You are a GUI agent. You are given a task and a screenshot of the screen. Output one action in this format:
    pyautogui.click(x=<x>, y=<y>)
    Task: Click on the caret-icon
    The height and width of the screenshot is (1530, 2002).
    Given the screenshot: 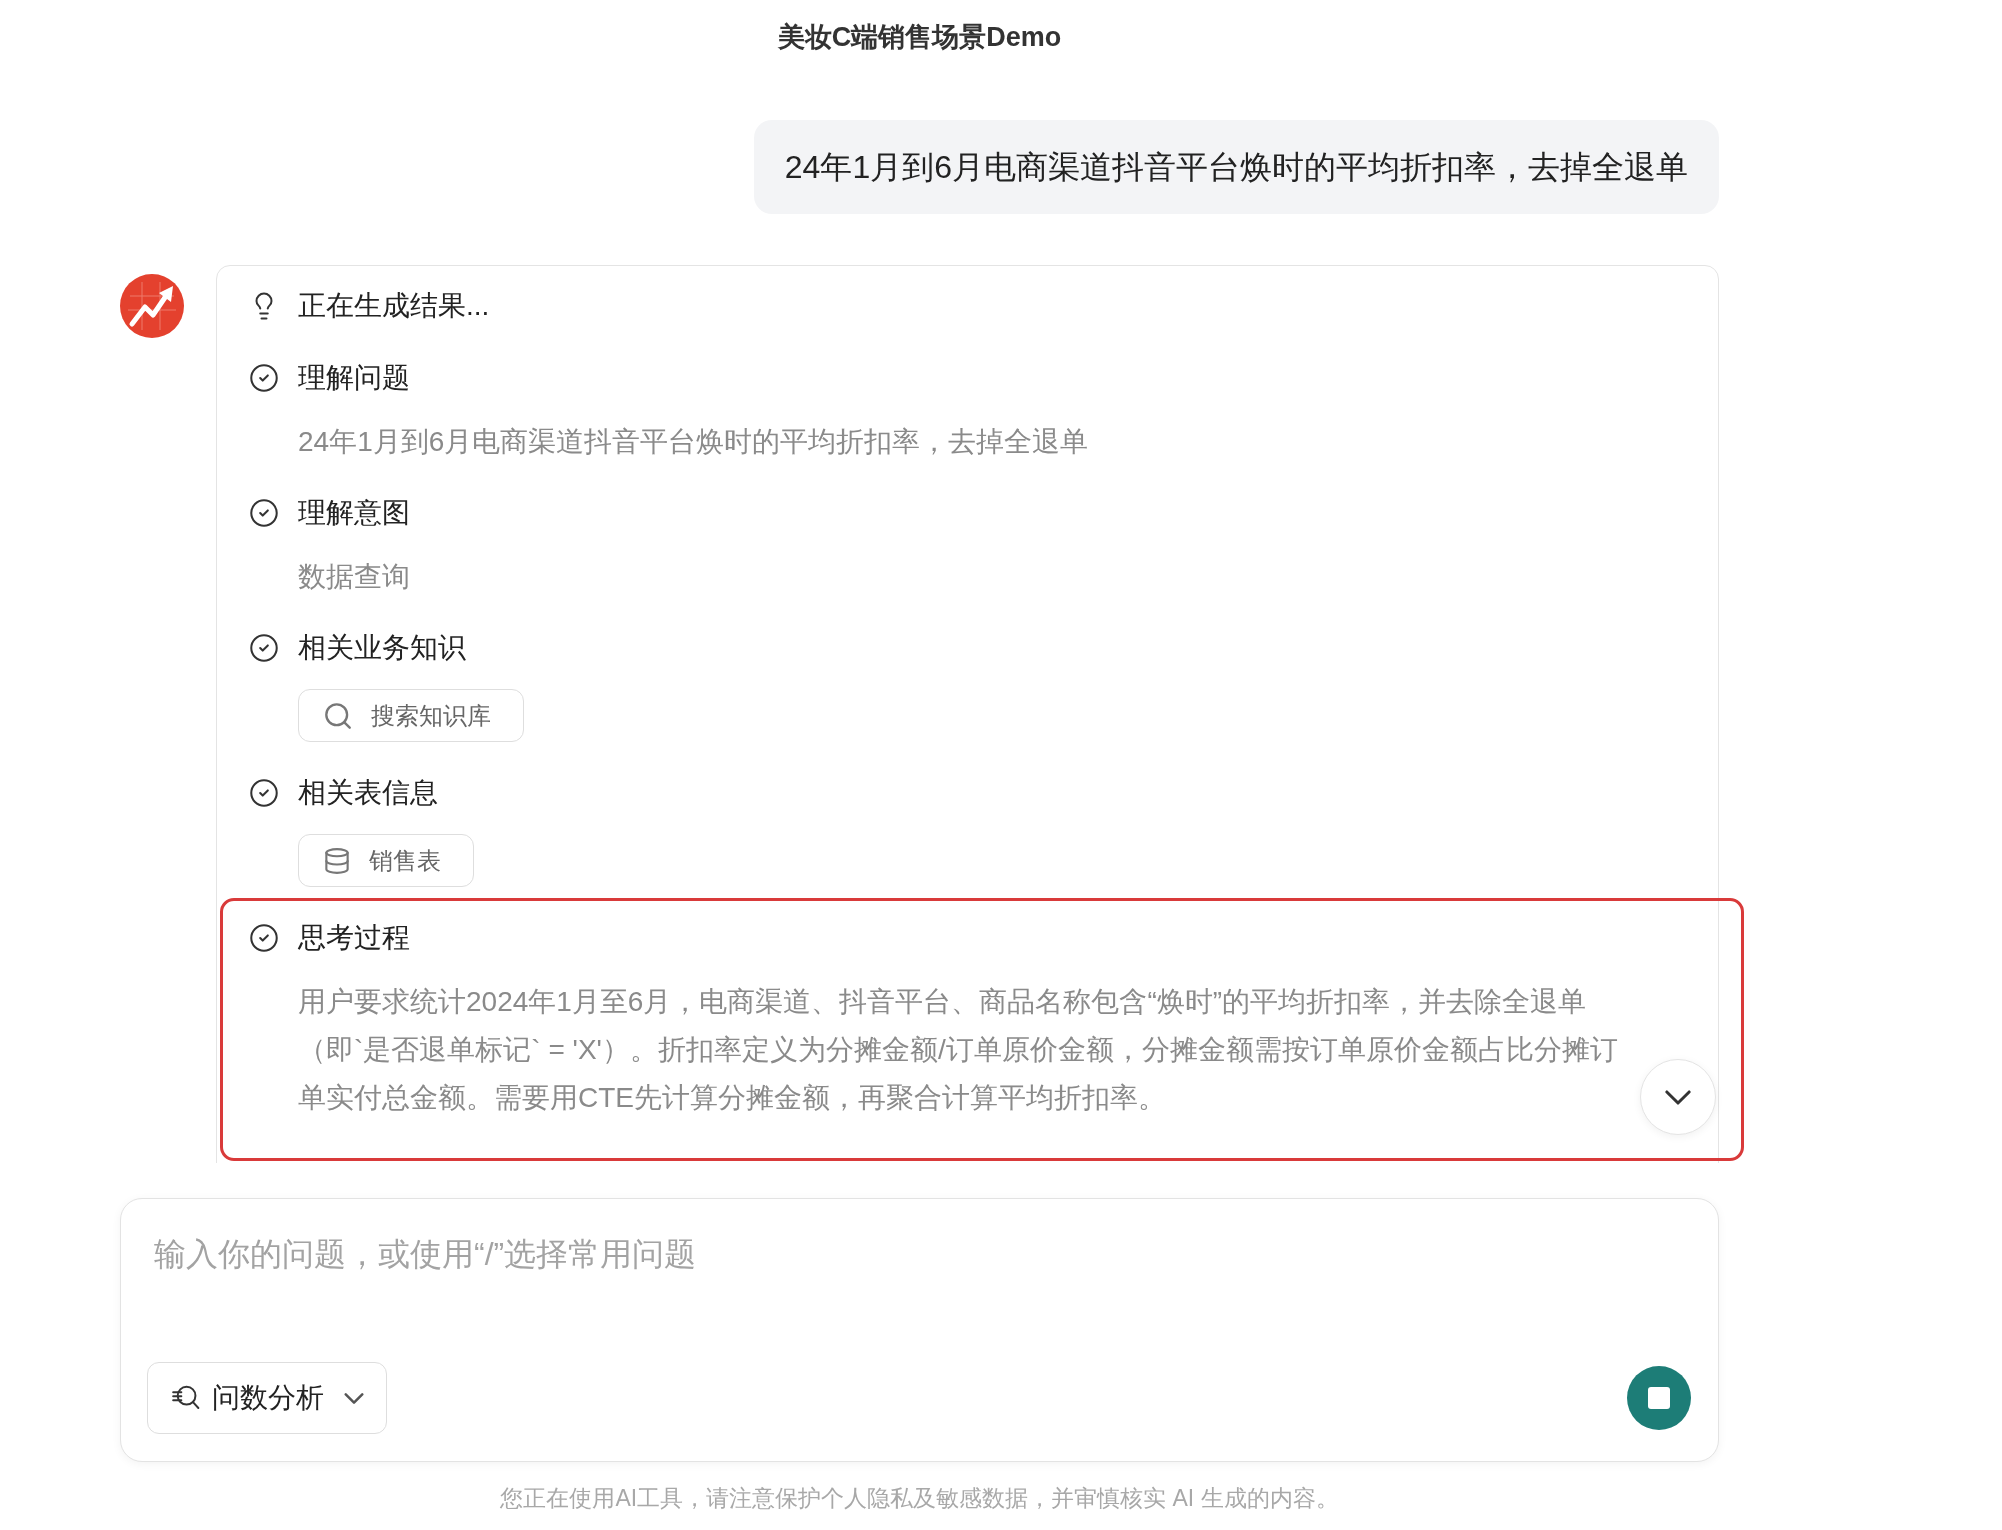 What is the action you would take?
    pyautogui.click(x=354, y=1398)
    